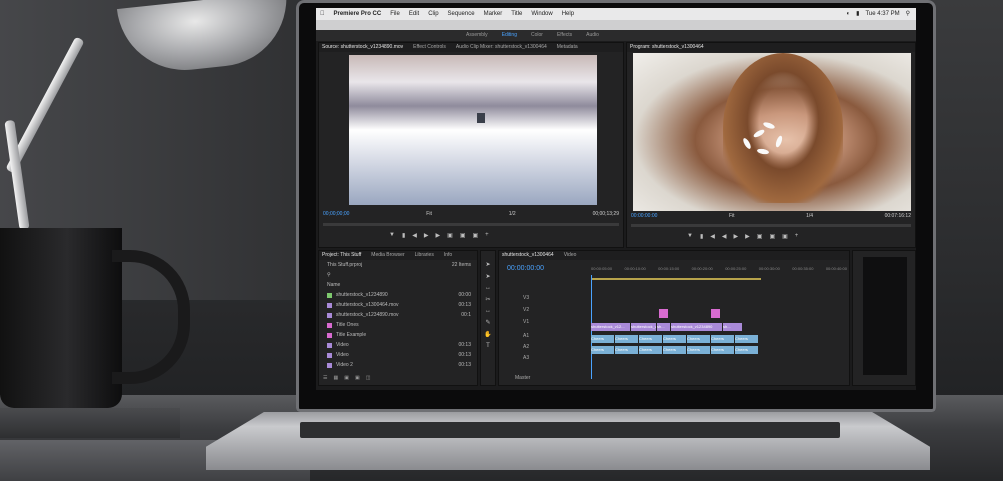 This screenshot has width=1003, height=481. What do you see at coordinates (346, 378) in the screenshot?
I see `new-bin-icon: ▣` at bounding box center [346, 378].